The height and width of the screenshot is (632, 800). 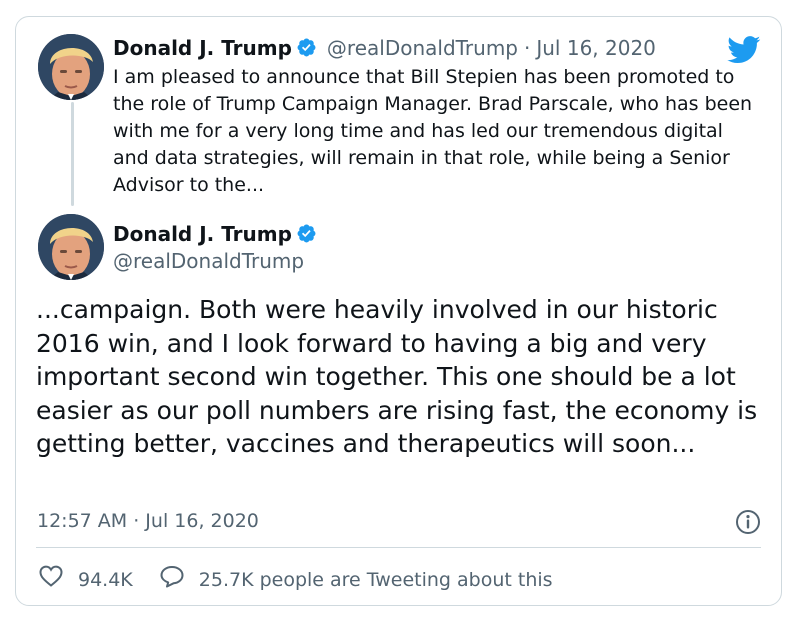 I want to click on heart-icon, so click(x=51, y=580).